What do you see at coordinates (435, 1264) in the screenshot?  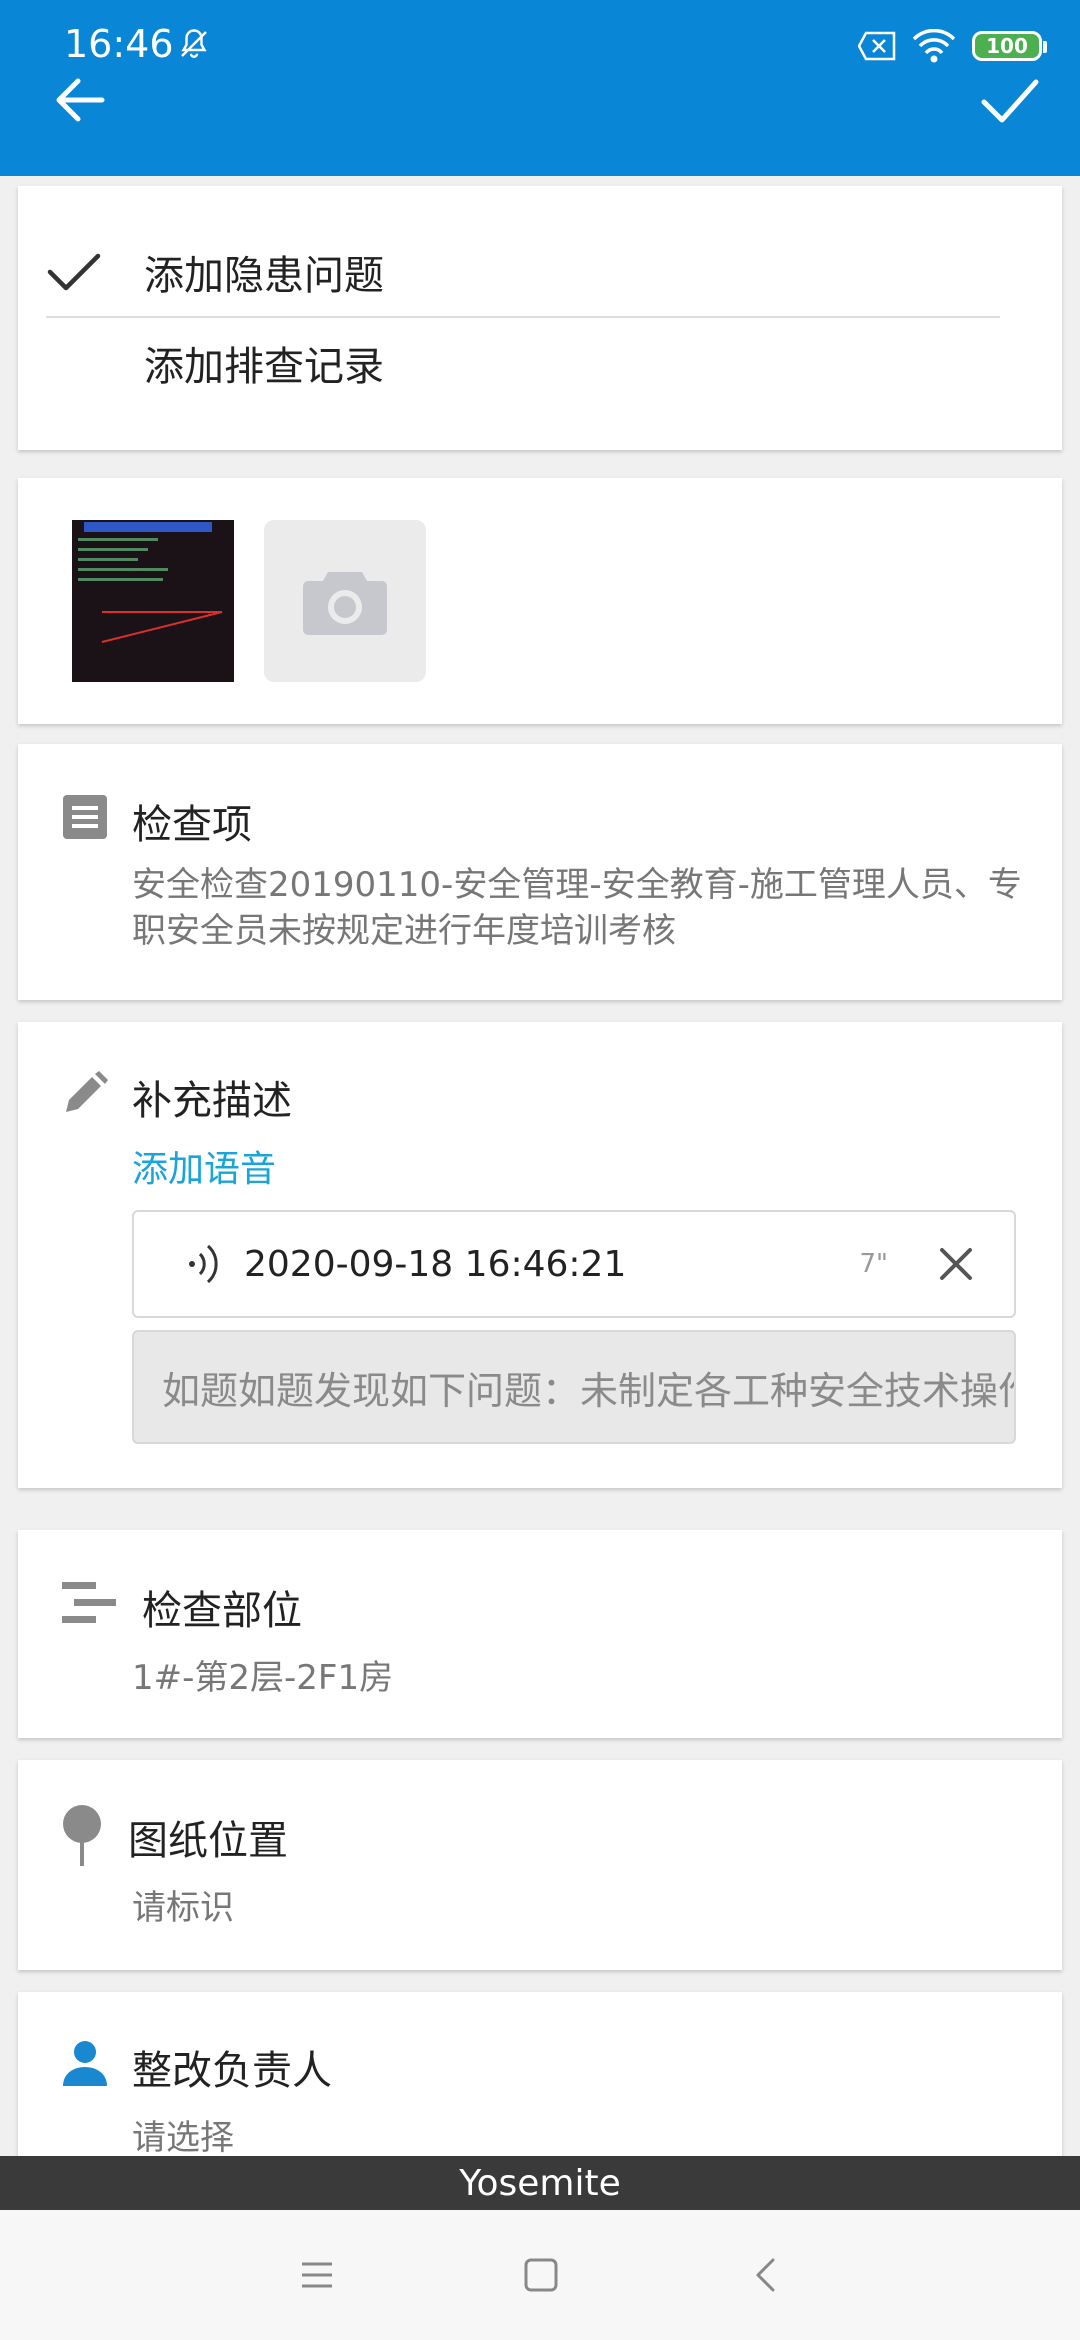 I see `voice-timestamp: 2020-09-18 16:46:21` at bounding box center [435, 1264].